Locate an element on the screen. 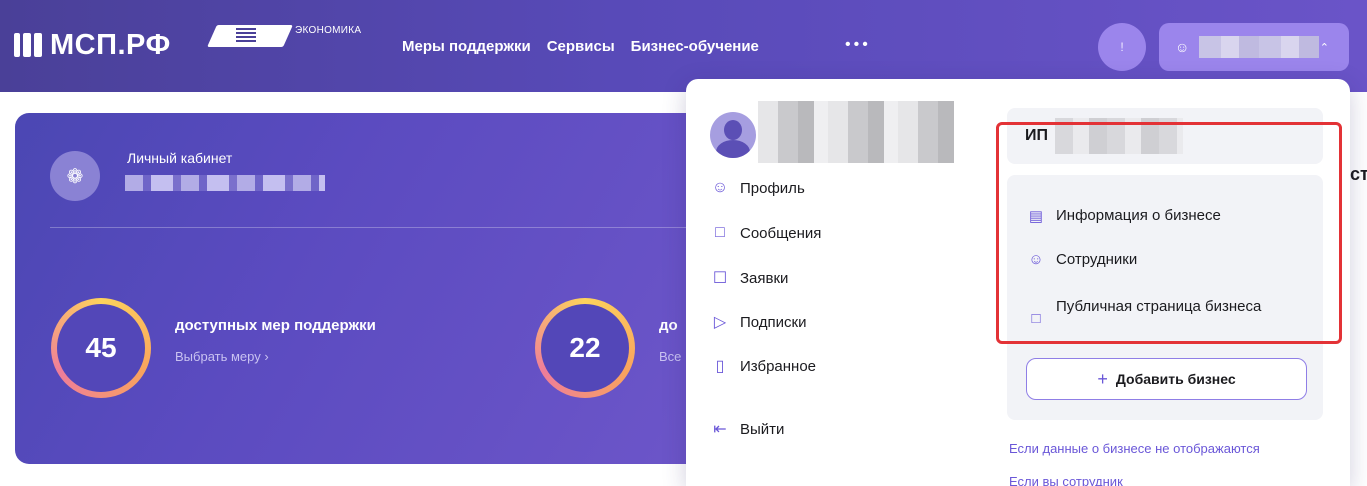  user-menu-button: ☺ ⌃ is located at coordinates (1254, 47).